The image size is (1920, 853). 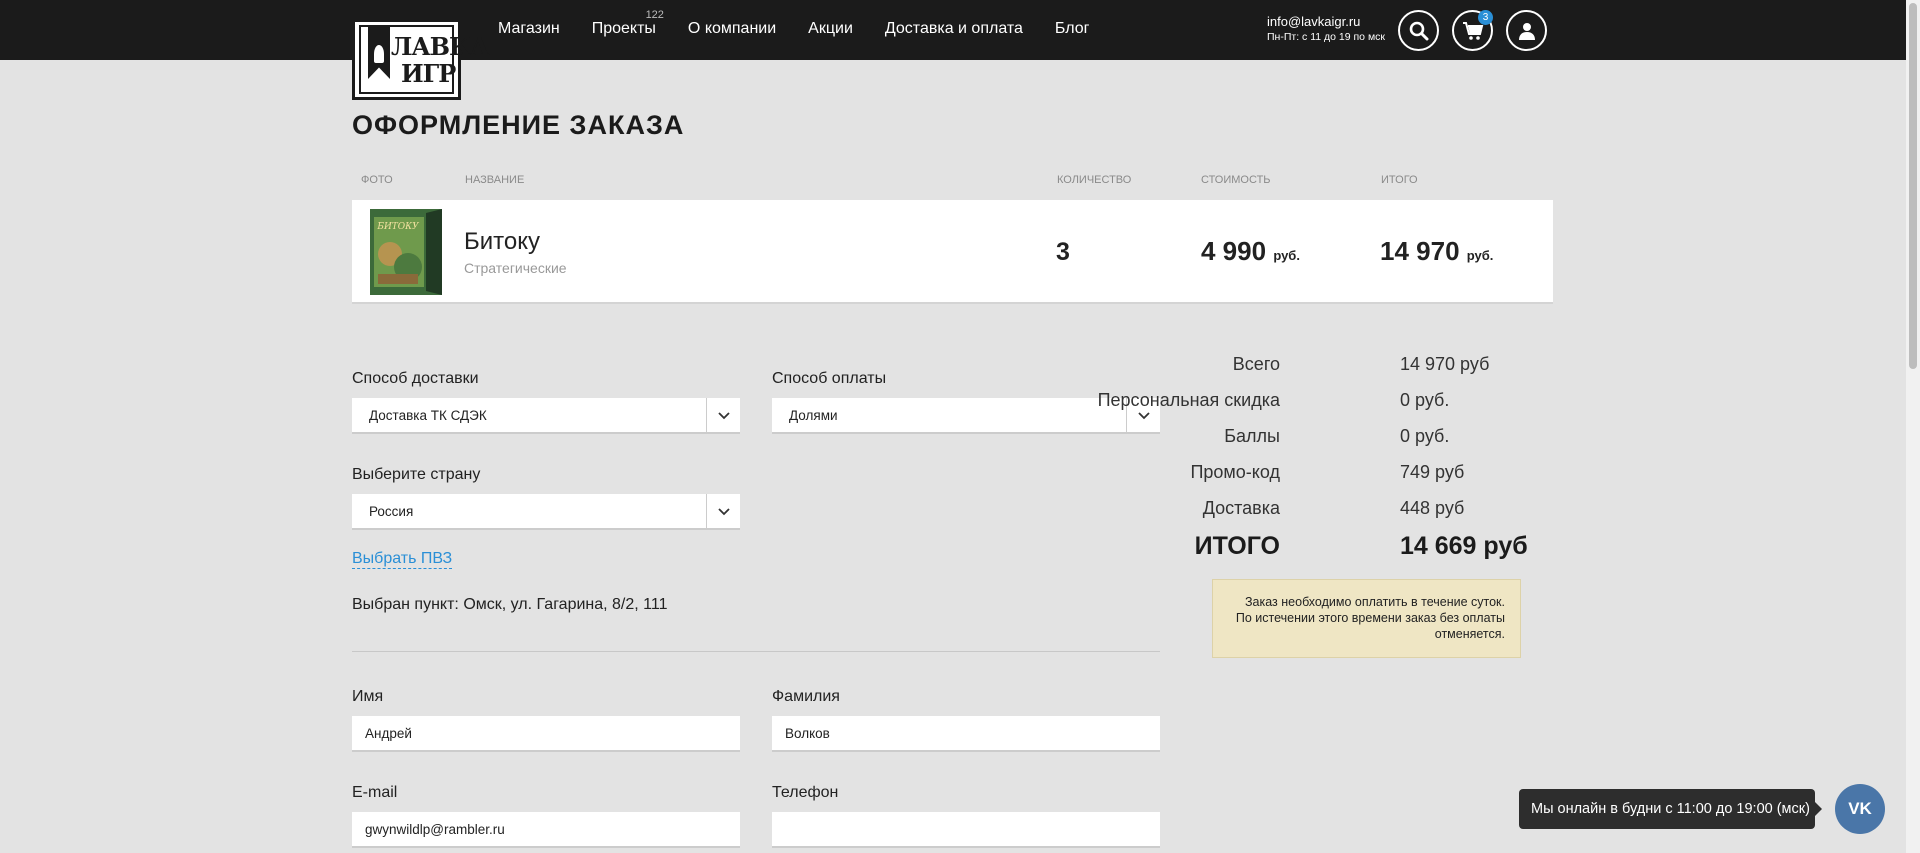 I want to click on summary-label: Персональная скидка, so click(x=1188, y=400).